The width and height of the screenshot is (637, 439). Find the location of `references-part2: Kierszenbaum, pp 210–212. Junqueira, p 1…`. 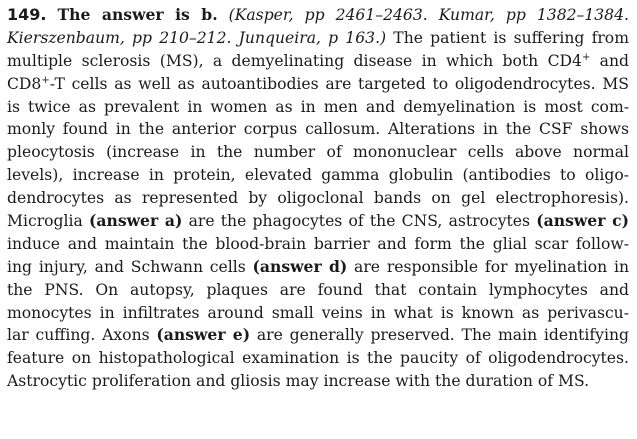

references-part2: Kierszenbaum, pp 210–212. Junqueira, p 1… is located at coordinates (197, 37).